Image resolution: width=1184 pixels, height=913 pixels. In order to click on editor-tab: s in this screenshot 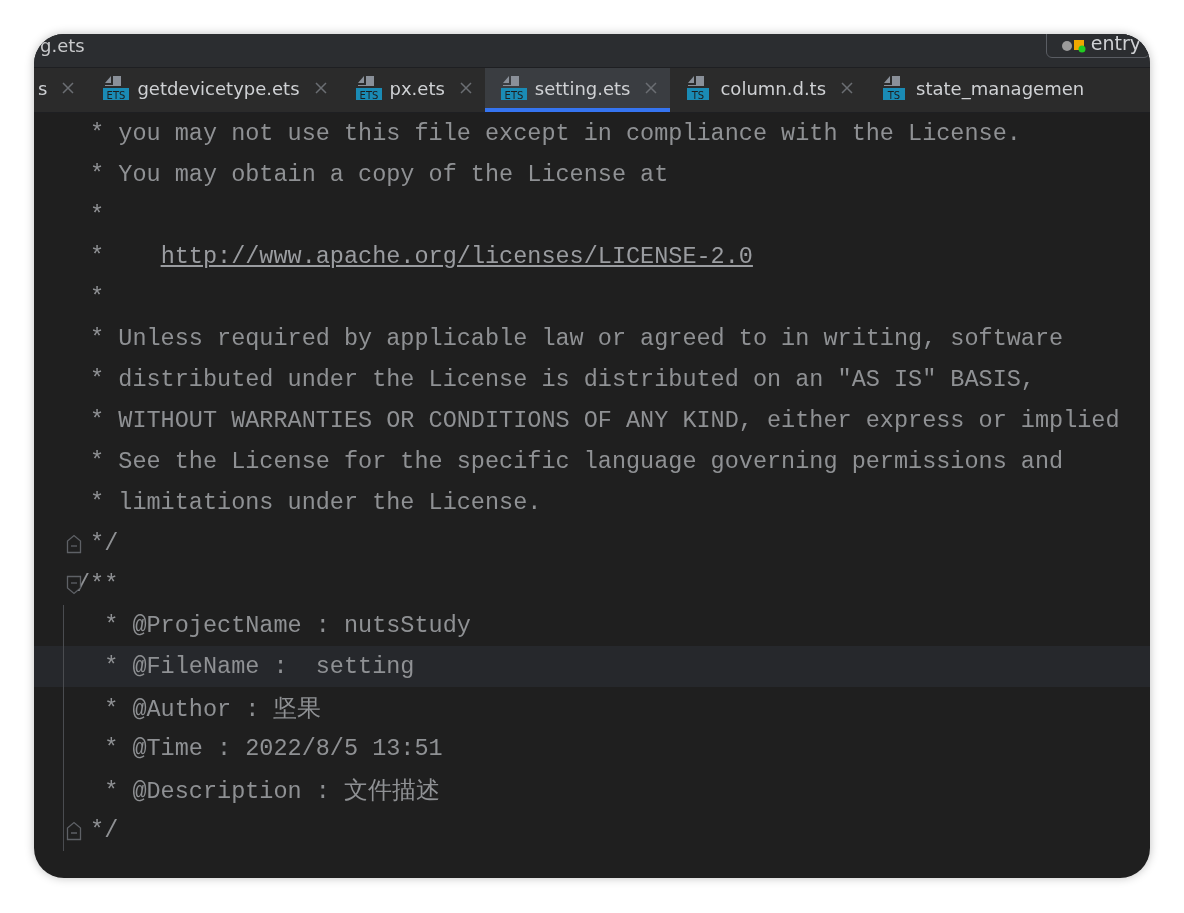, I will do `click(61, 90)`.